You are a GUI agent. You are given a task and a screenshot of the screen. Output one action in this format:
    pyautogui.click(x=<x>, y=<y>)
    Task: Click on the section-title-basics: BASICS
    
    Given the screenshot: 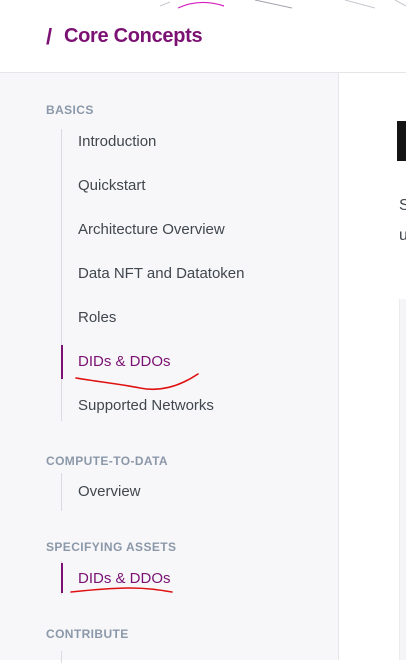 What is the action you would take?
    pyautogui.click(x=70, y=110)
    